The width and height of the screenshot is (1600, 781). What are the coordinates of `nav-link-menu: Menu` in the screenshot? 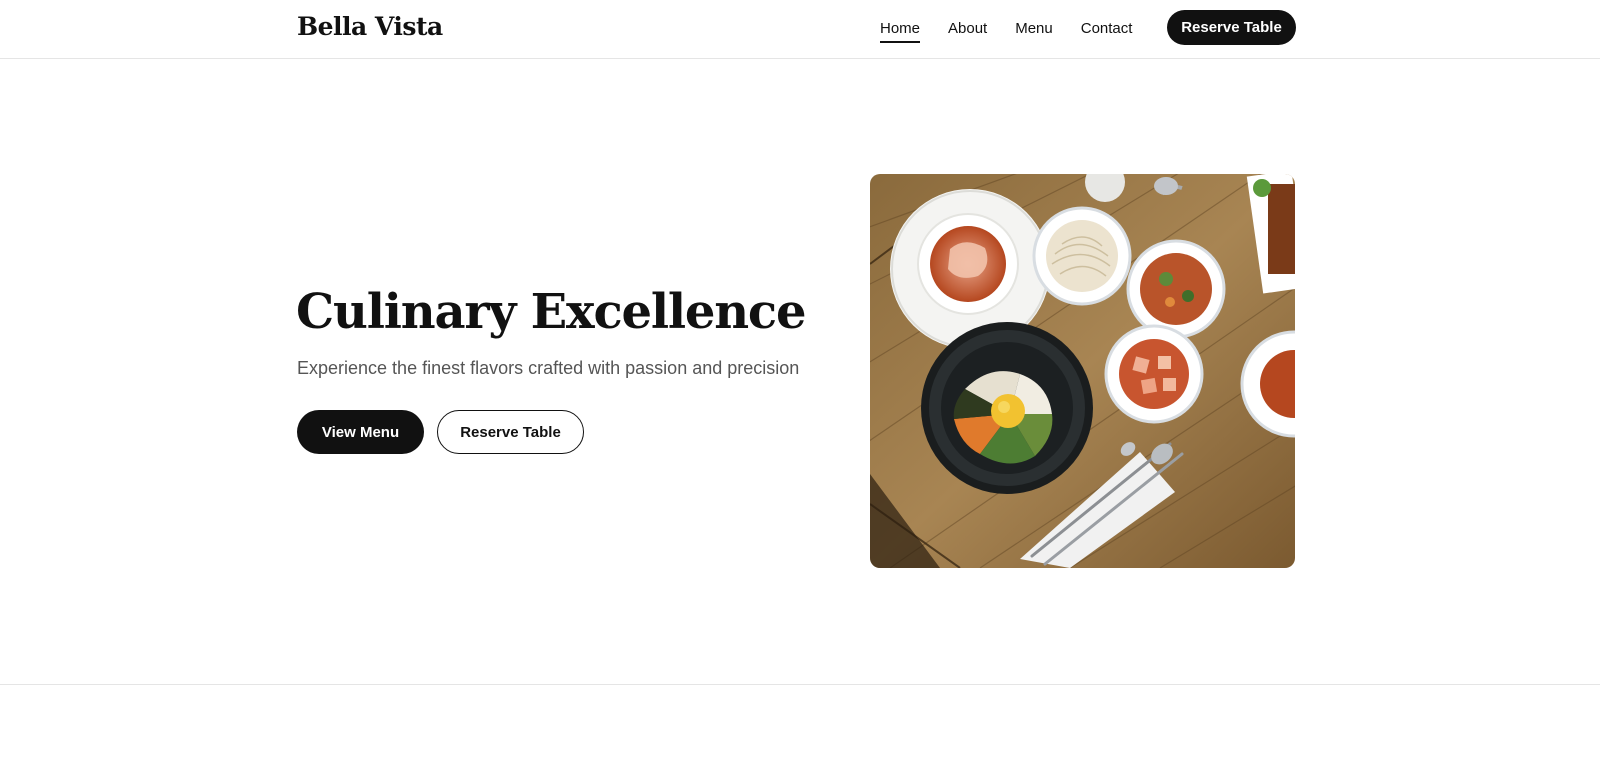 It's located at (1034, 28).